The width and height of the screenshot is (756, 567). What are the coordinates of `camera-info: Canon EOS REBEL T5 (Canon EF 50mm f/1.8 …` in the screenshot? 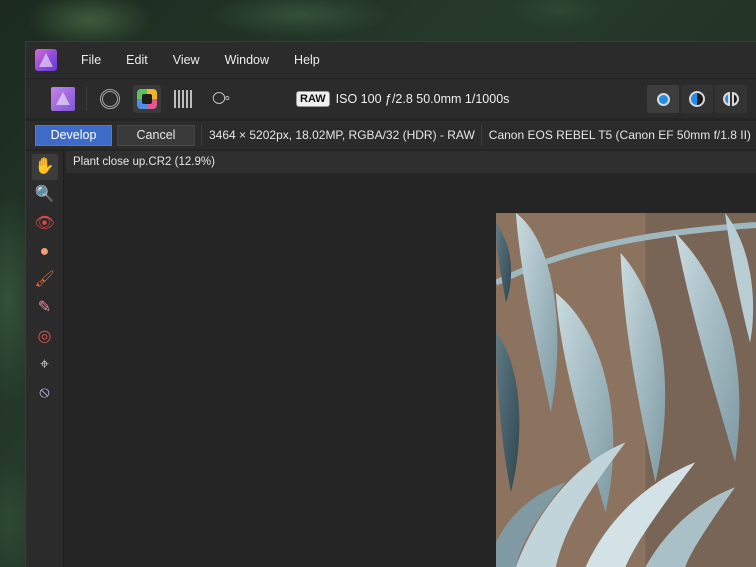 It's located at (619, 135).